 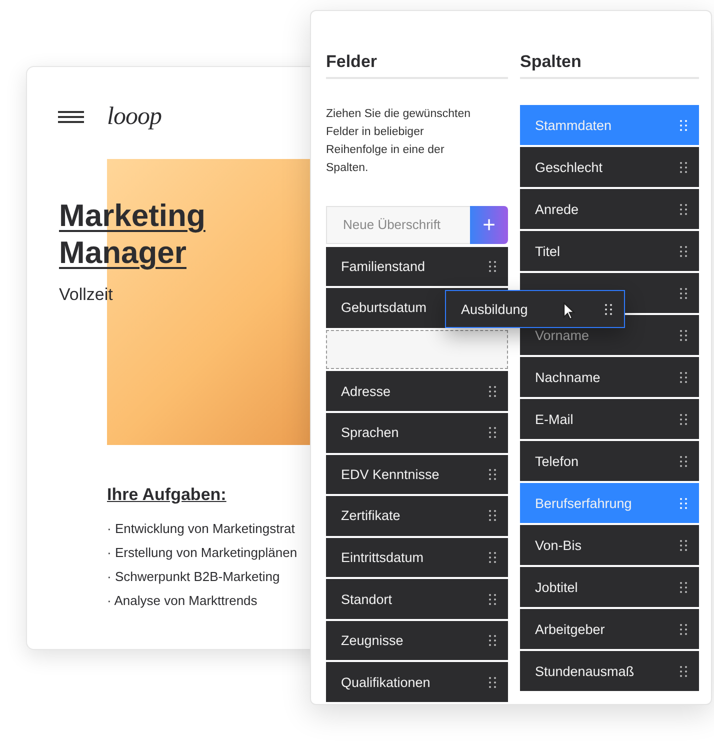 I want to click on field-item: Nachname, so click(x=567, y=377).